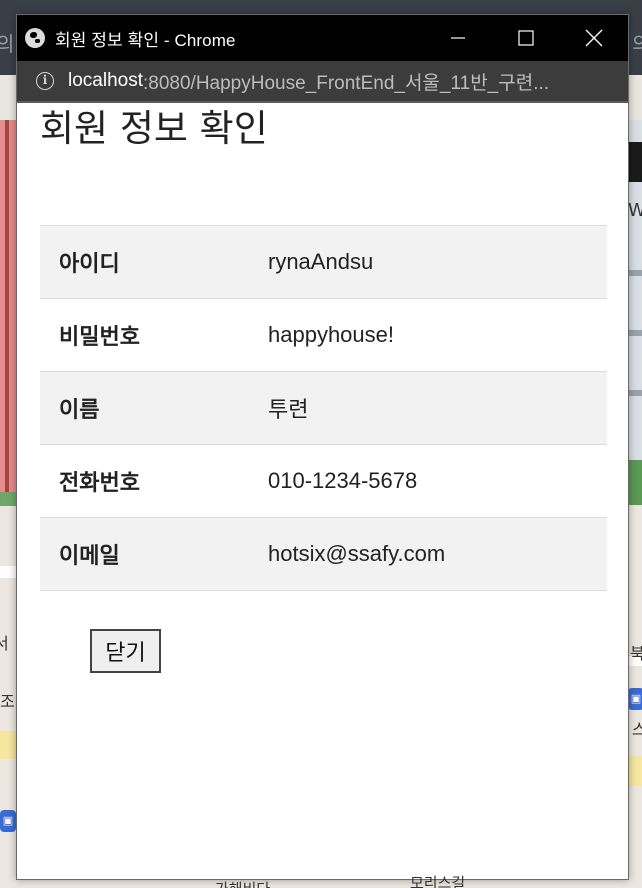 The width and height of the screenshot is (642, 888). What do you see at coordinates (89, 264) in the screenshot?
I see `field-label: 아이디` at bounding box center [89, 264].